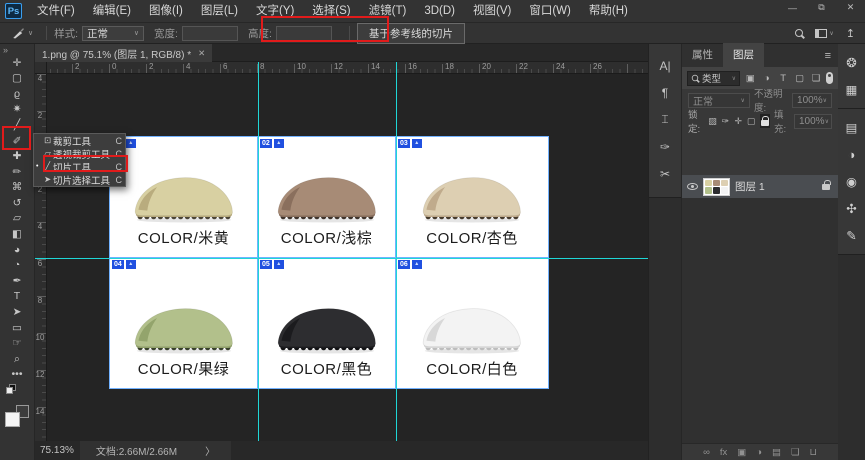 Image resolution: width=865 pixels, height=460 pixels. What do you see at coordinates (851, 89) in the screenshot?
I see `swatches-panel-icon: ▦` at bounding box center [851, 89].